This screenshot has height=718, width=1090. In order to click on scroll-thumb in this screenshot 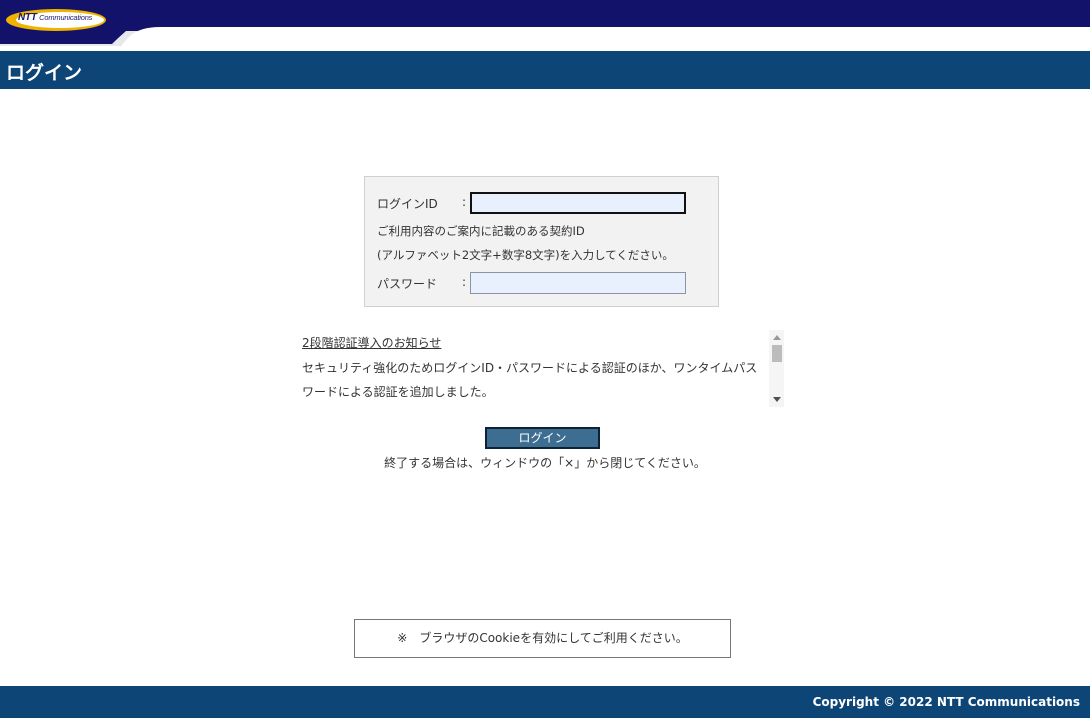, I will do `click(777, 353)`.